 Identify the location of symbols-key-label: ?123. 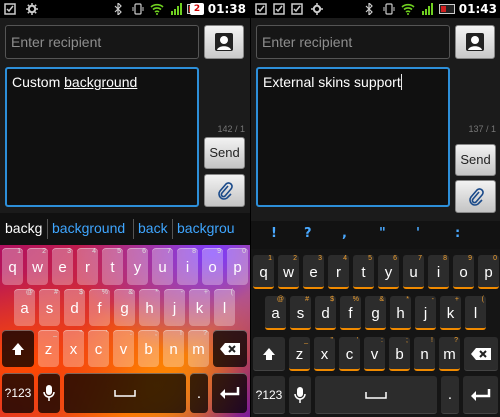
(269, 394).